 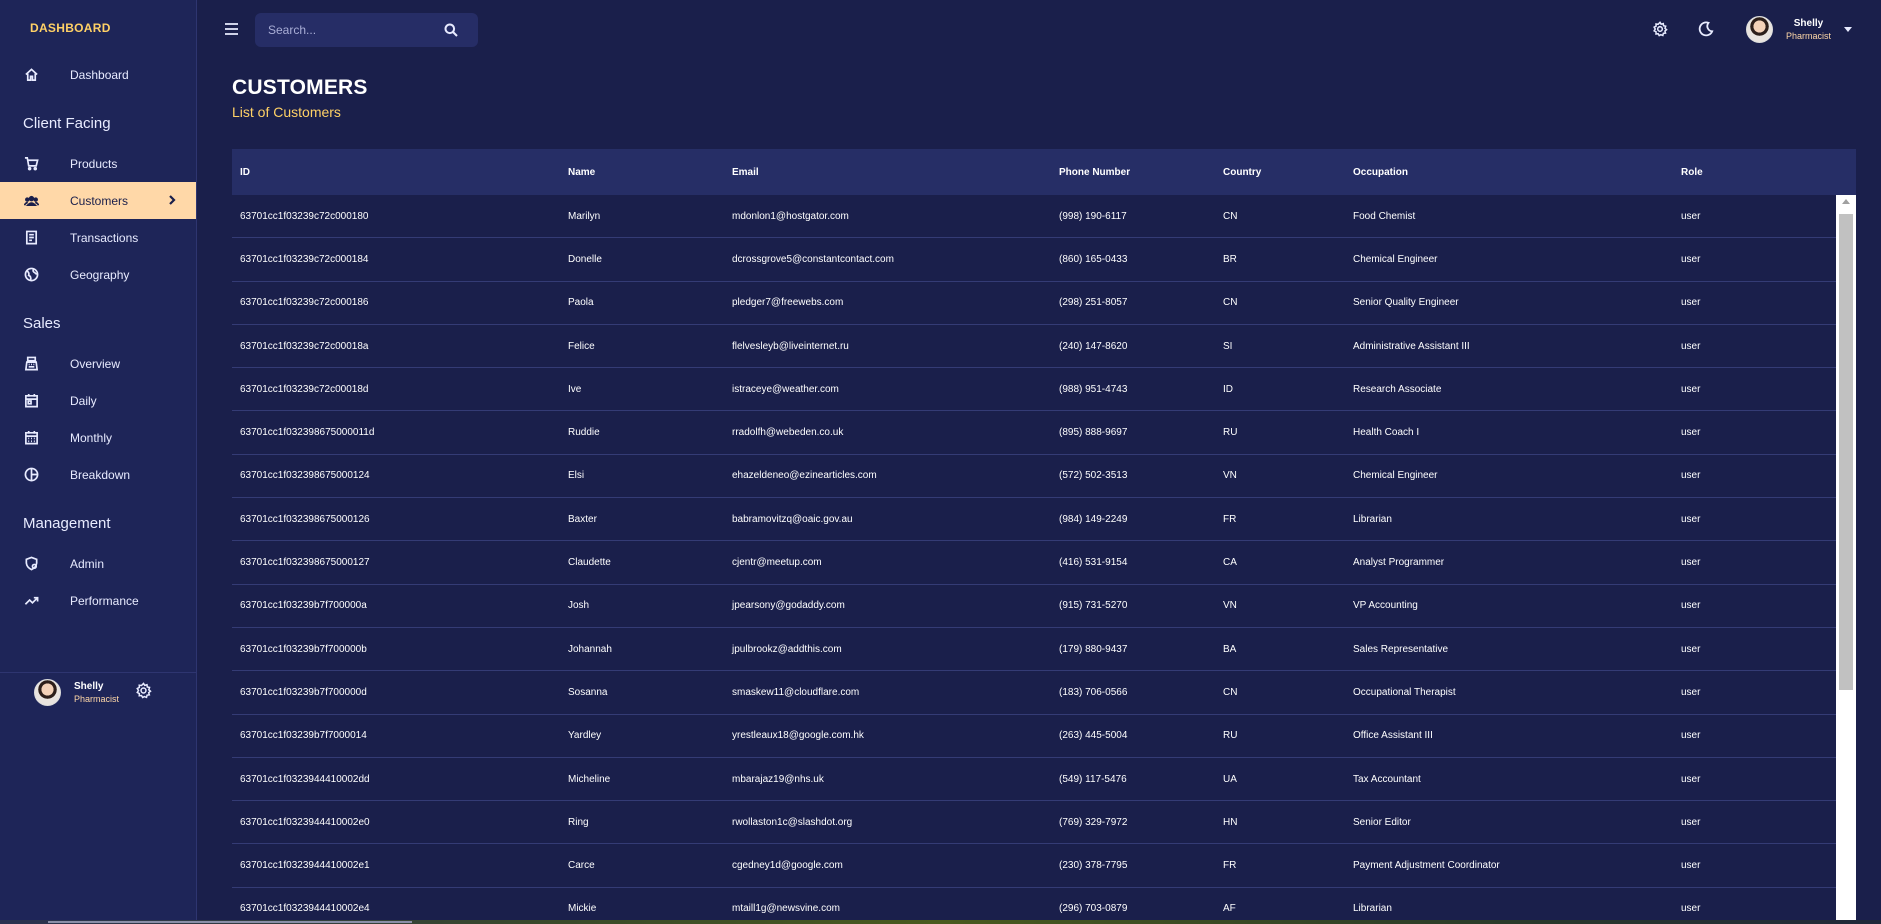 What do you see at coordinates (304, 303) in the screenshot?
I see `cell-id: 63701cc1f03239c72c000186` at bounding box center [304, 303].